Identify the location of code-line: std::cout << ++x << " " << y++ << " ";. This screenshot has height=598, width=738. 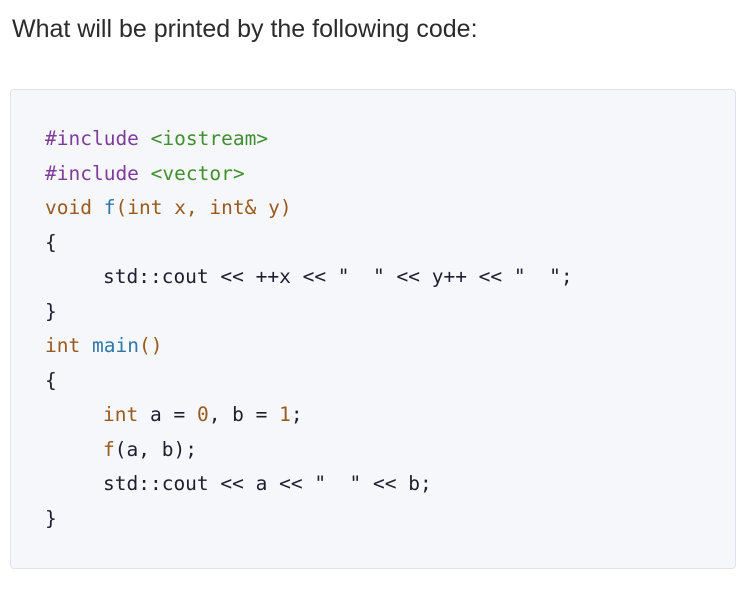
(309, 277).